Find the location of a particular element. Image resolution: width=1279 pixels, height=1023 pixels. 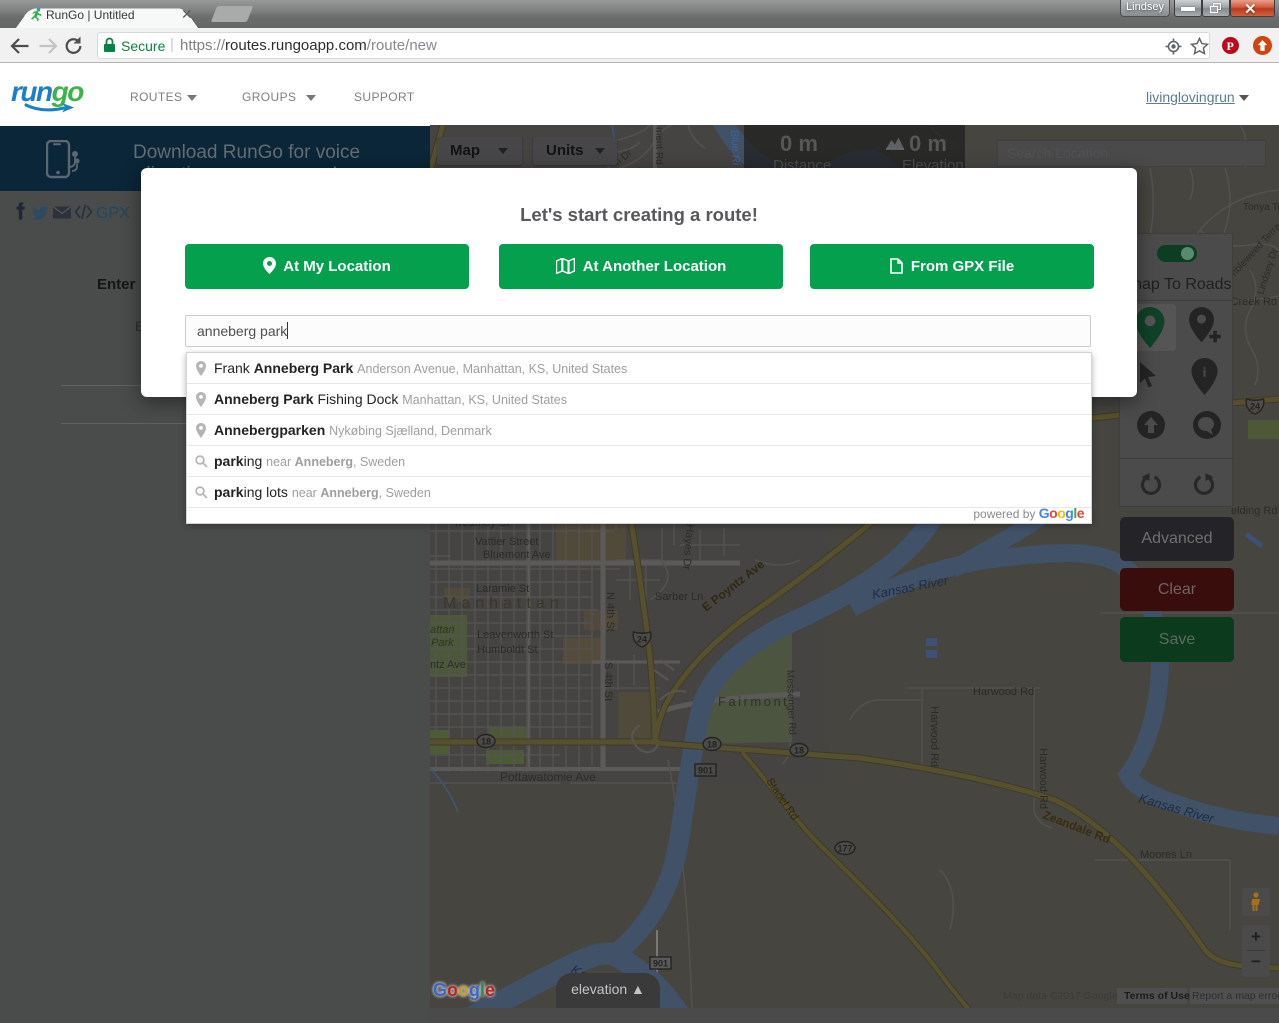

svg-text: 177 is located at coordinates (844, 849).